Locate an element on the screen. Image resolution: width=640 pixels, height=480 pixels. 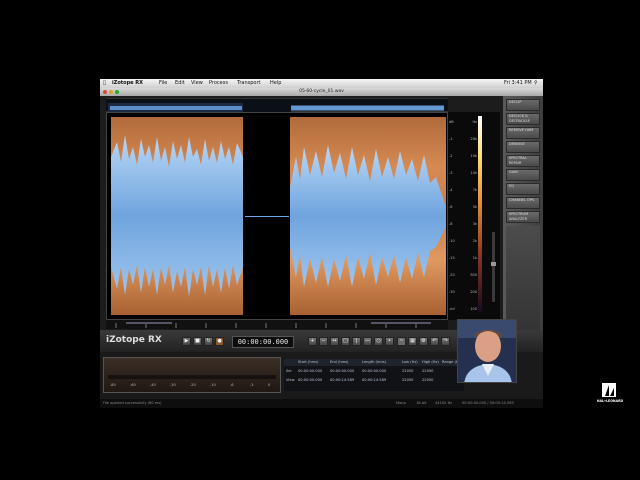
module-eq-button: EQ is located at coordinates (523, 189).